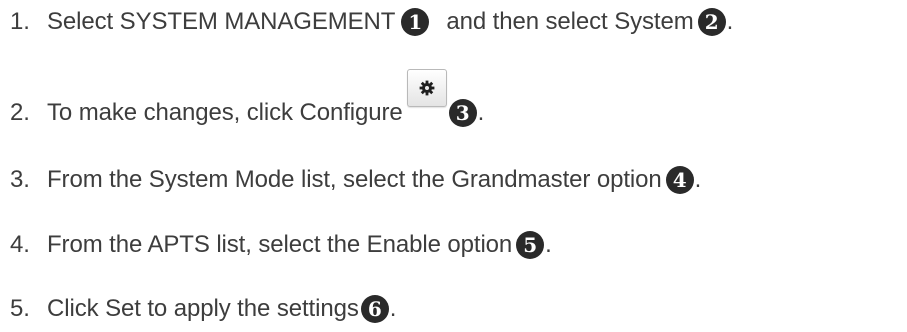  What do you see at coordinates (679, 180) in the screenshot?
I see `callout-marker-4: 4` at bounding box center [679, 180].